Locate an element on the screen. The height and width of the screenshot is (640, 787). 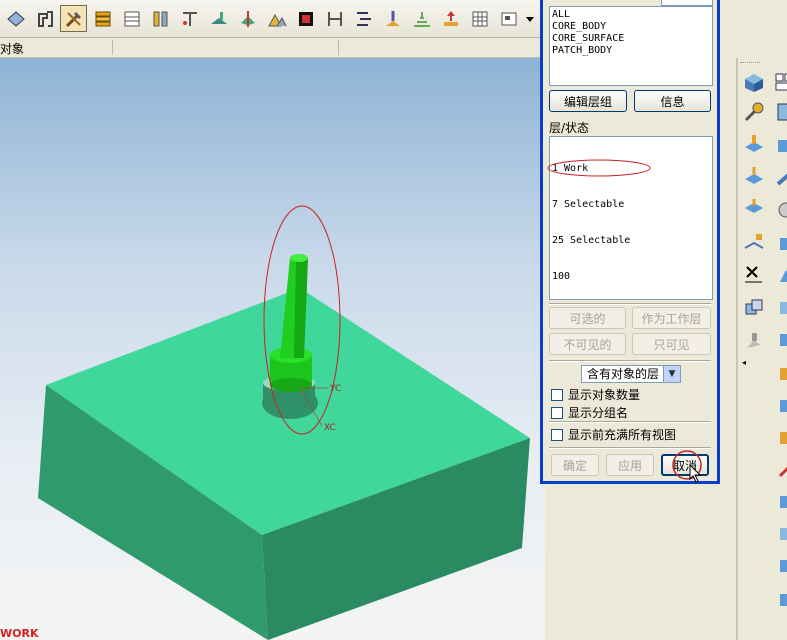
align-icon is located at coordinates (334, 18).